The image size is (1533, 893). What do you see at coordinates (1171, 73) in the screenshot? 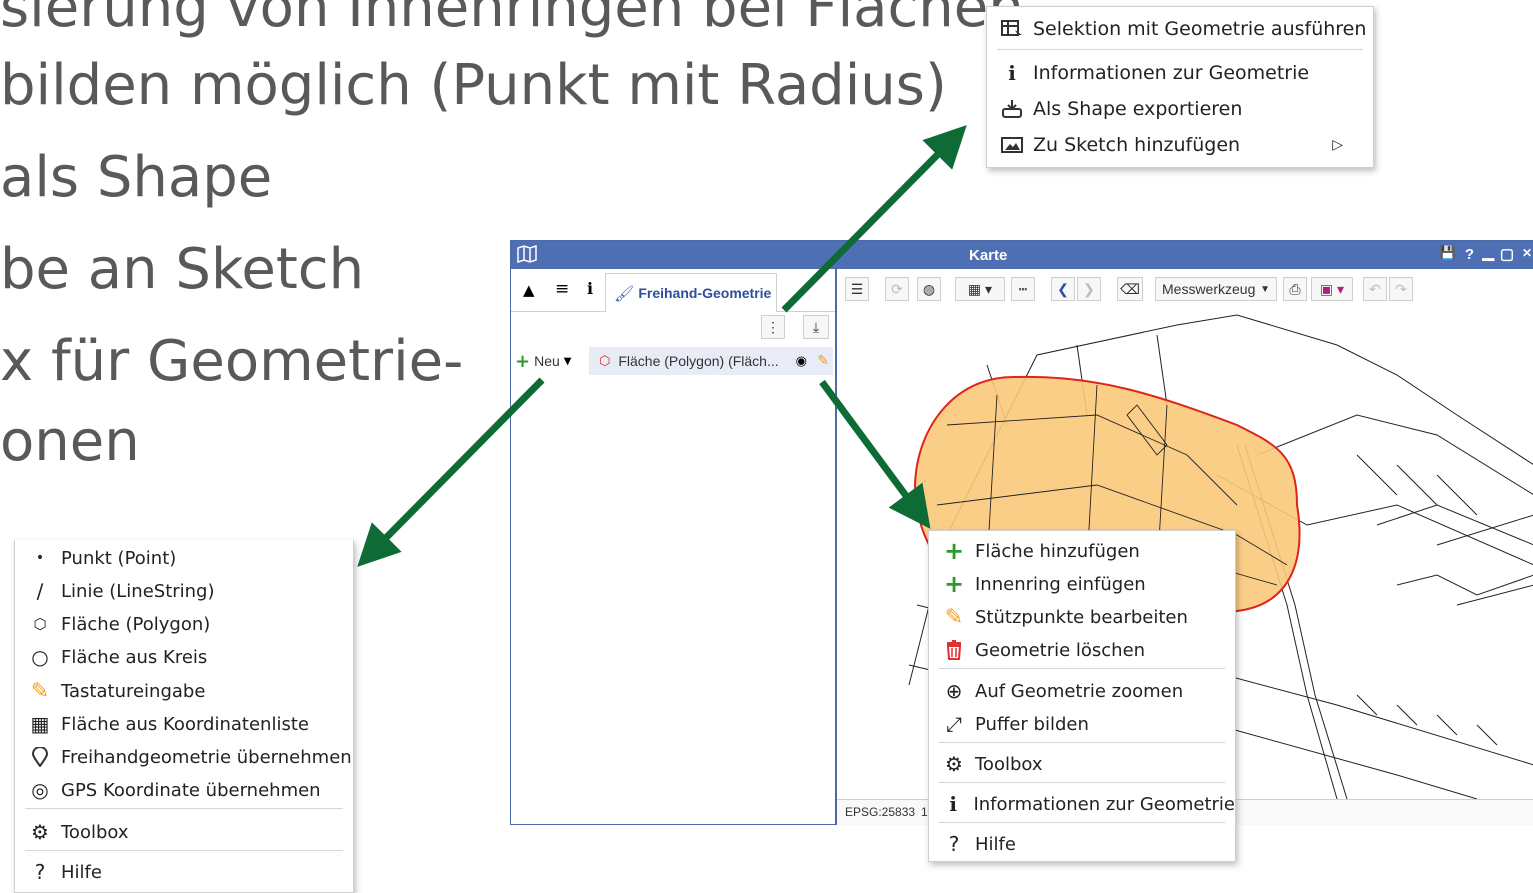
I see `menu-item-label: Informationen zur Geometrie` at bounding box center [1171, 73].